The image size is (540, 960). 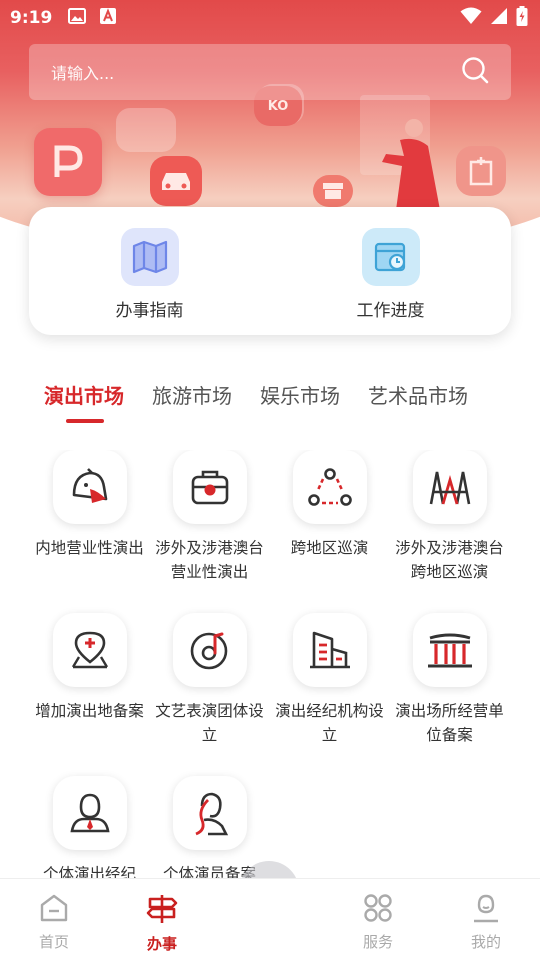 I want to click on tab-art-market: 艺术品市场, so click(x=418, y=402).